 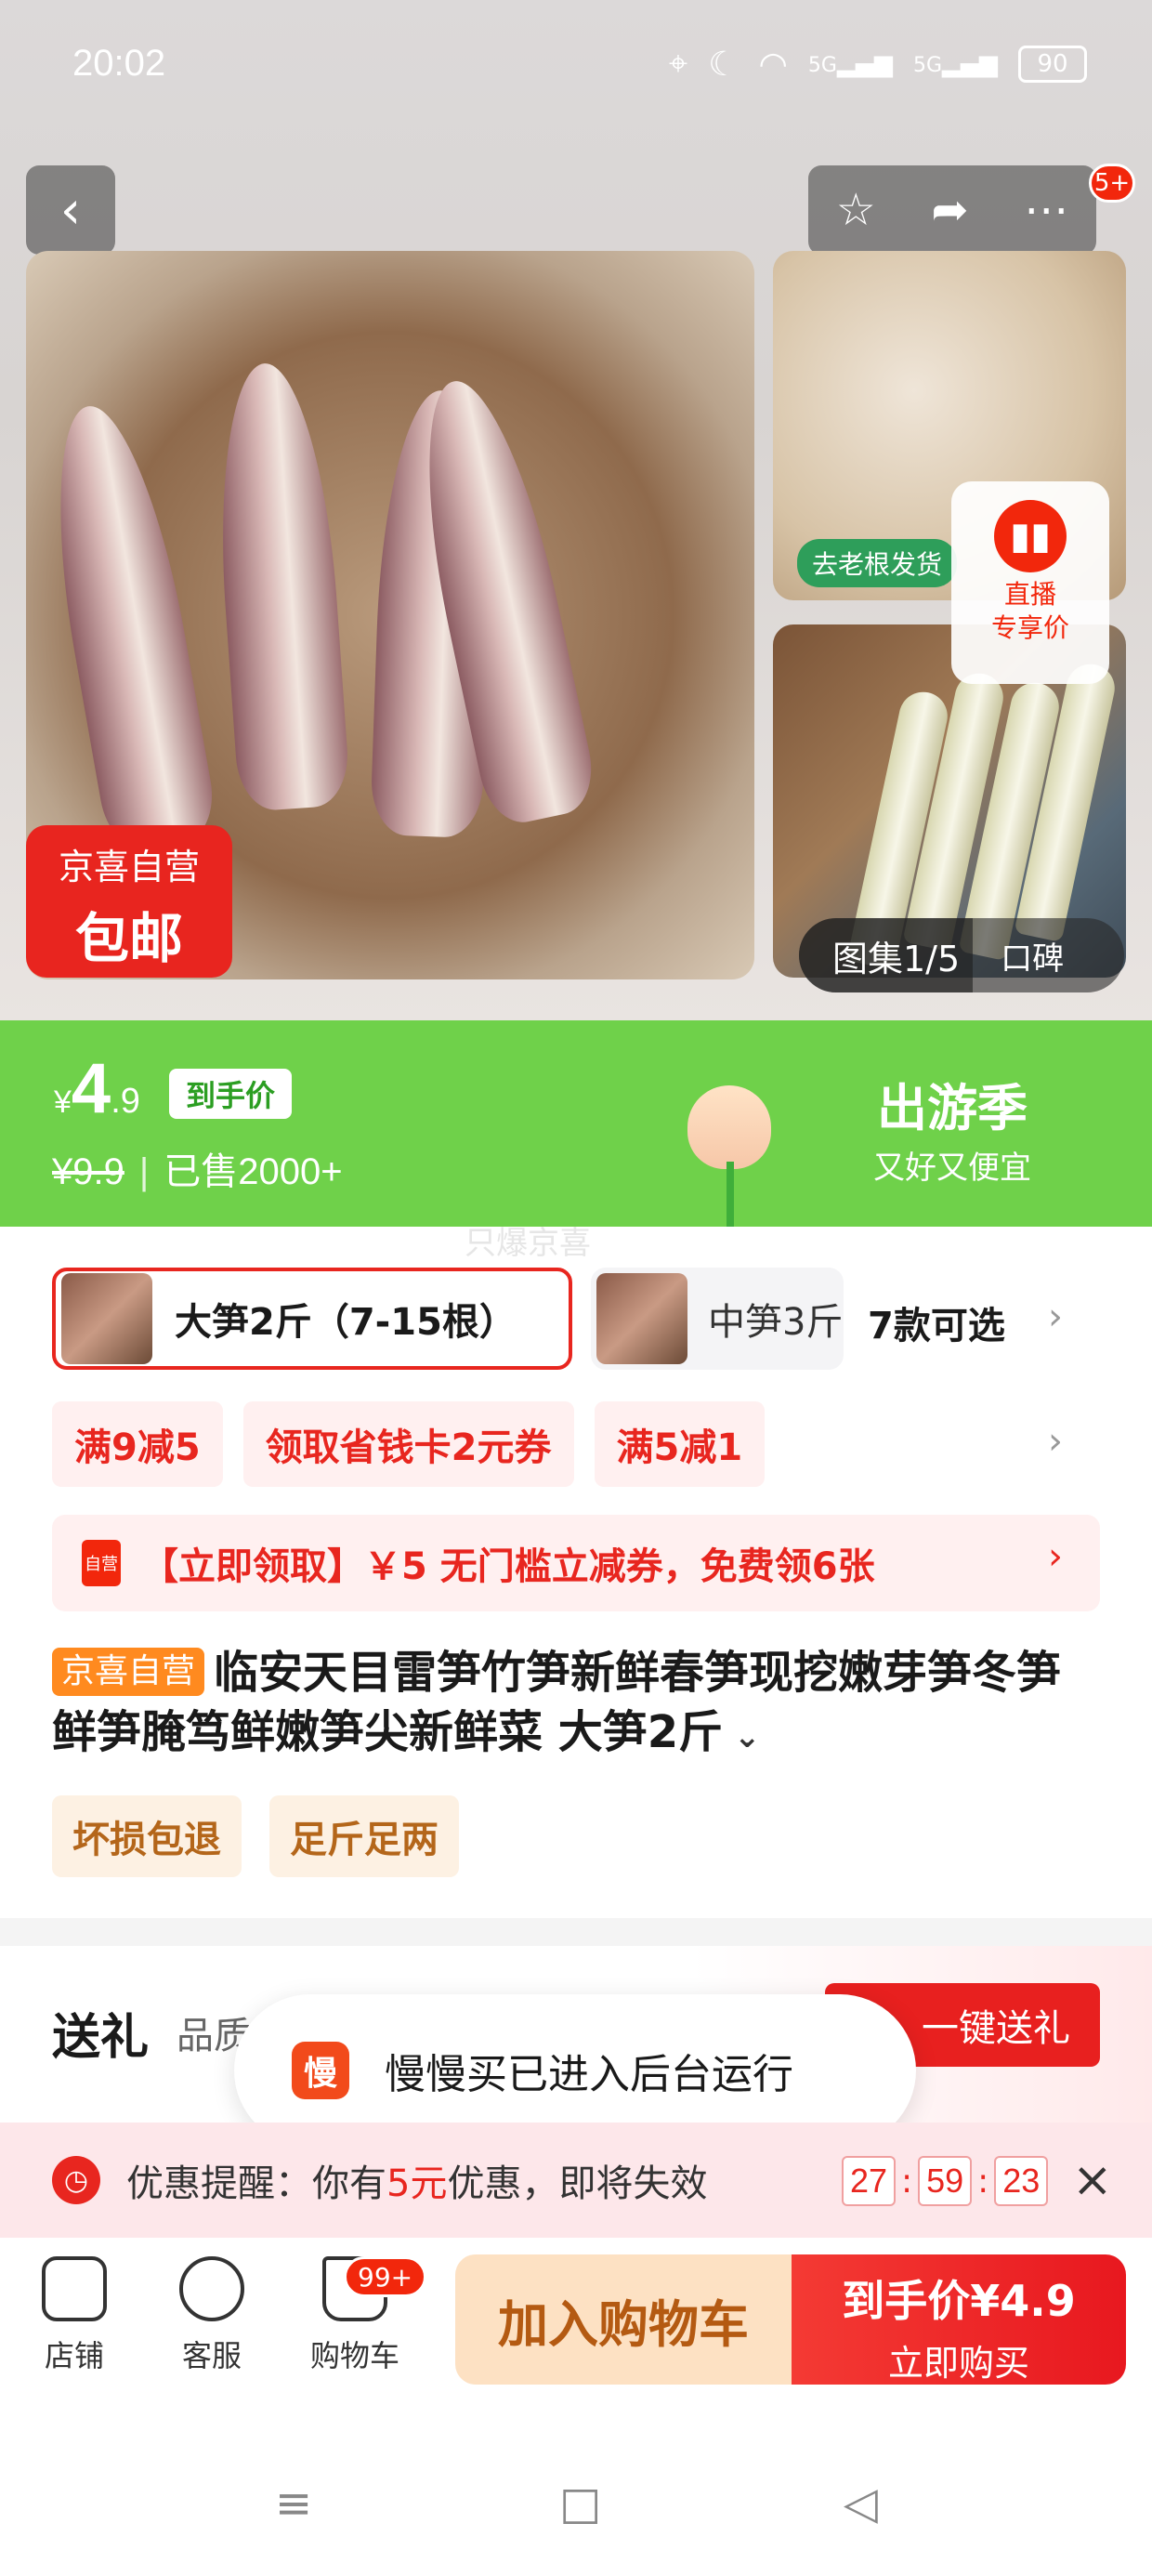 I want to click on gallery-reviews-toggle: 图集1/5 口碑, so click(x=961, y=955).